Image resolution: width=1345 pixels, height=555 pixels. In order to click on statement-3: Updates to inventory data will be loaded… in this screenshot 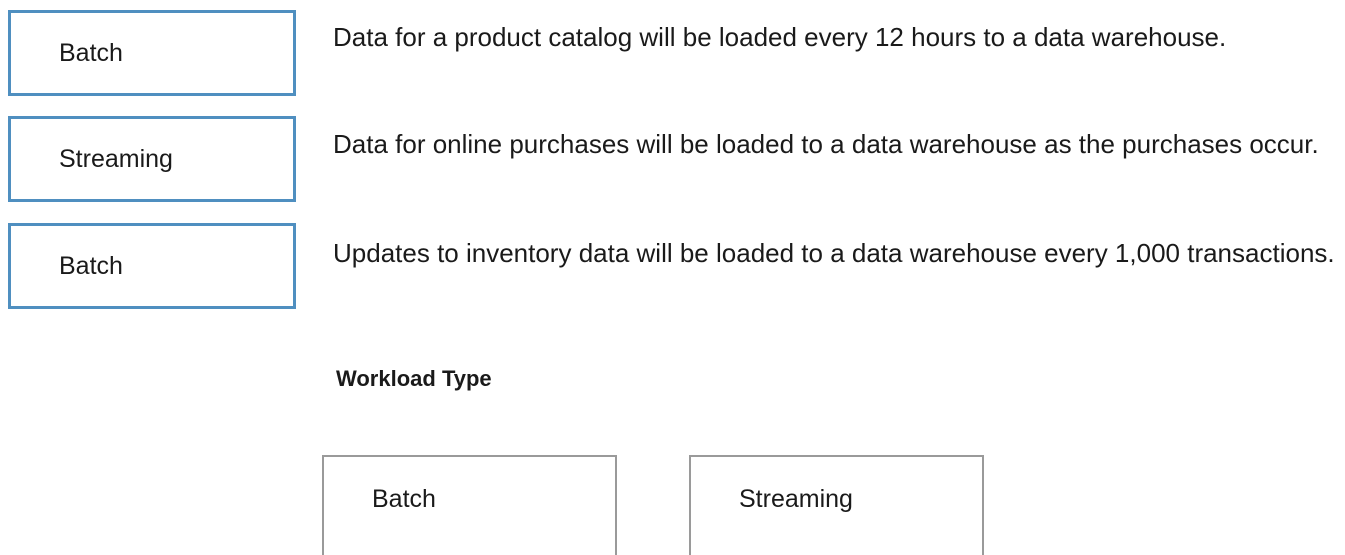, I will do `click(834, 253)`.